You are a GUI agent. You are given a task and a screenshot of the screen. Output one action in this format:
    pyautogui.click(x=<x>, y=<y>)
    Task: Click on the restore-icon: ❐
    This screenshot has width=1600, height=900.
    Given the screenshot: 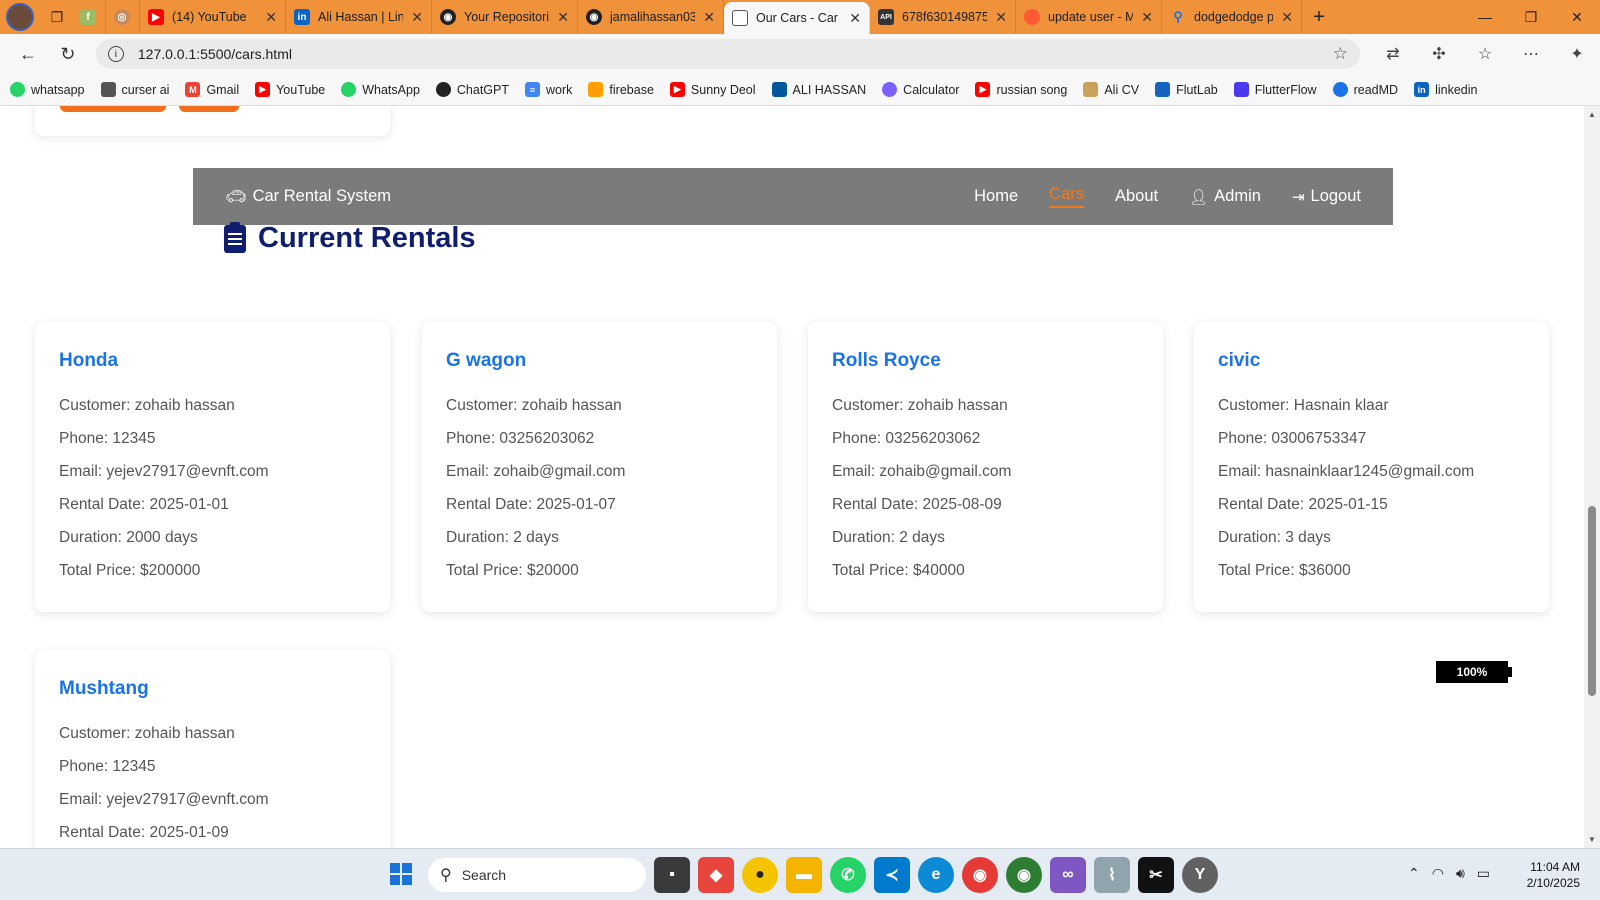 What is the action you would take?
    pyautogui.click(x=1531, y=17)
    